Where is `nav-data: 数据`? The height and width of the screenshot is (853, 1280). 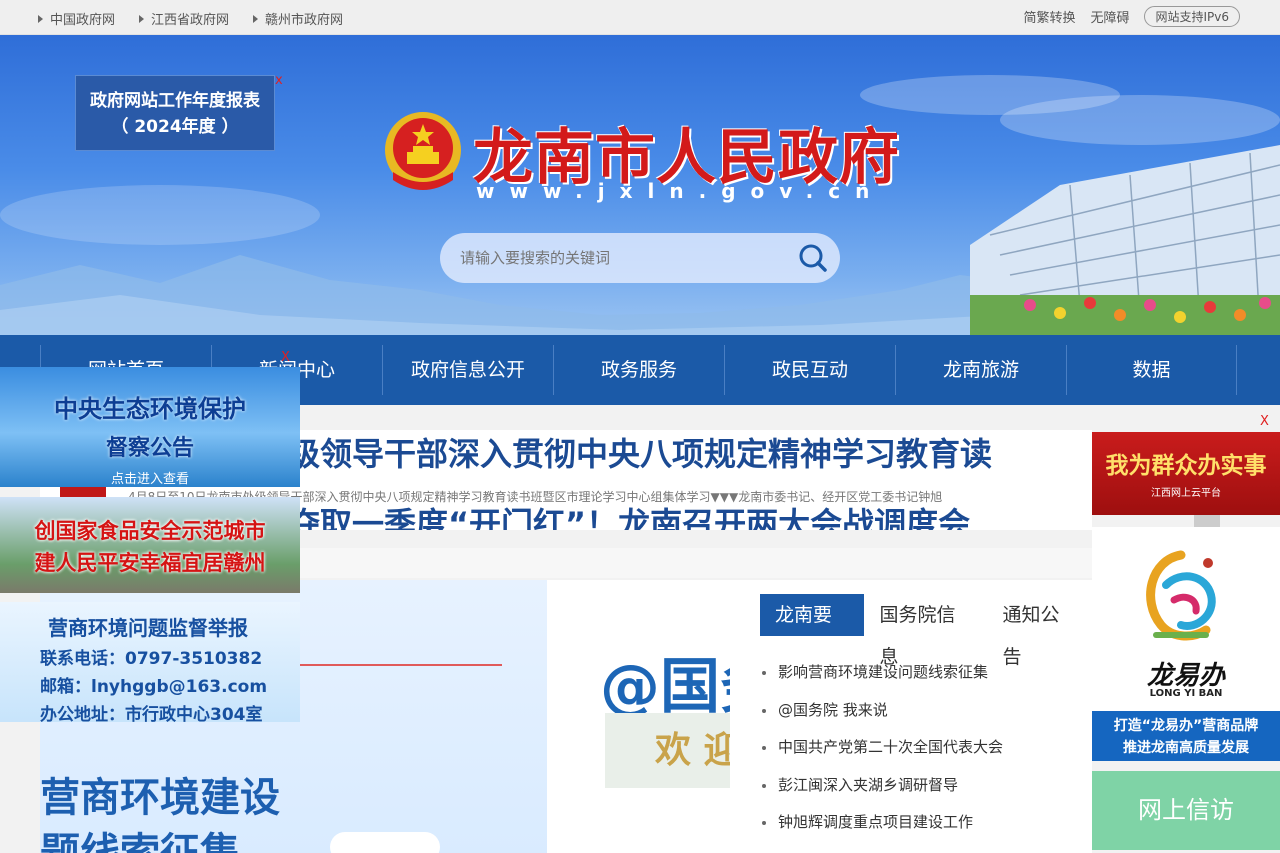
nav-data: 数据 is located at coordinates (1151, 370).